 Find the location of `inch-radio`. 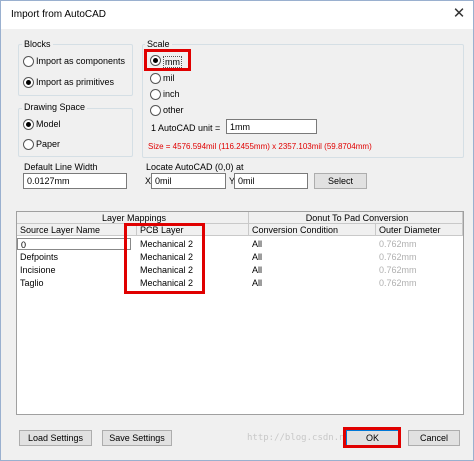

inch-radio is located at coordinates (155, 94).